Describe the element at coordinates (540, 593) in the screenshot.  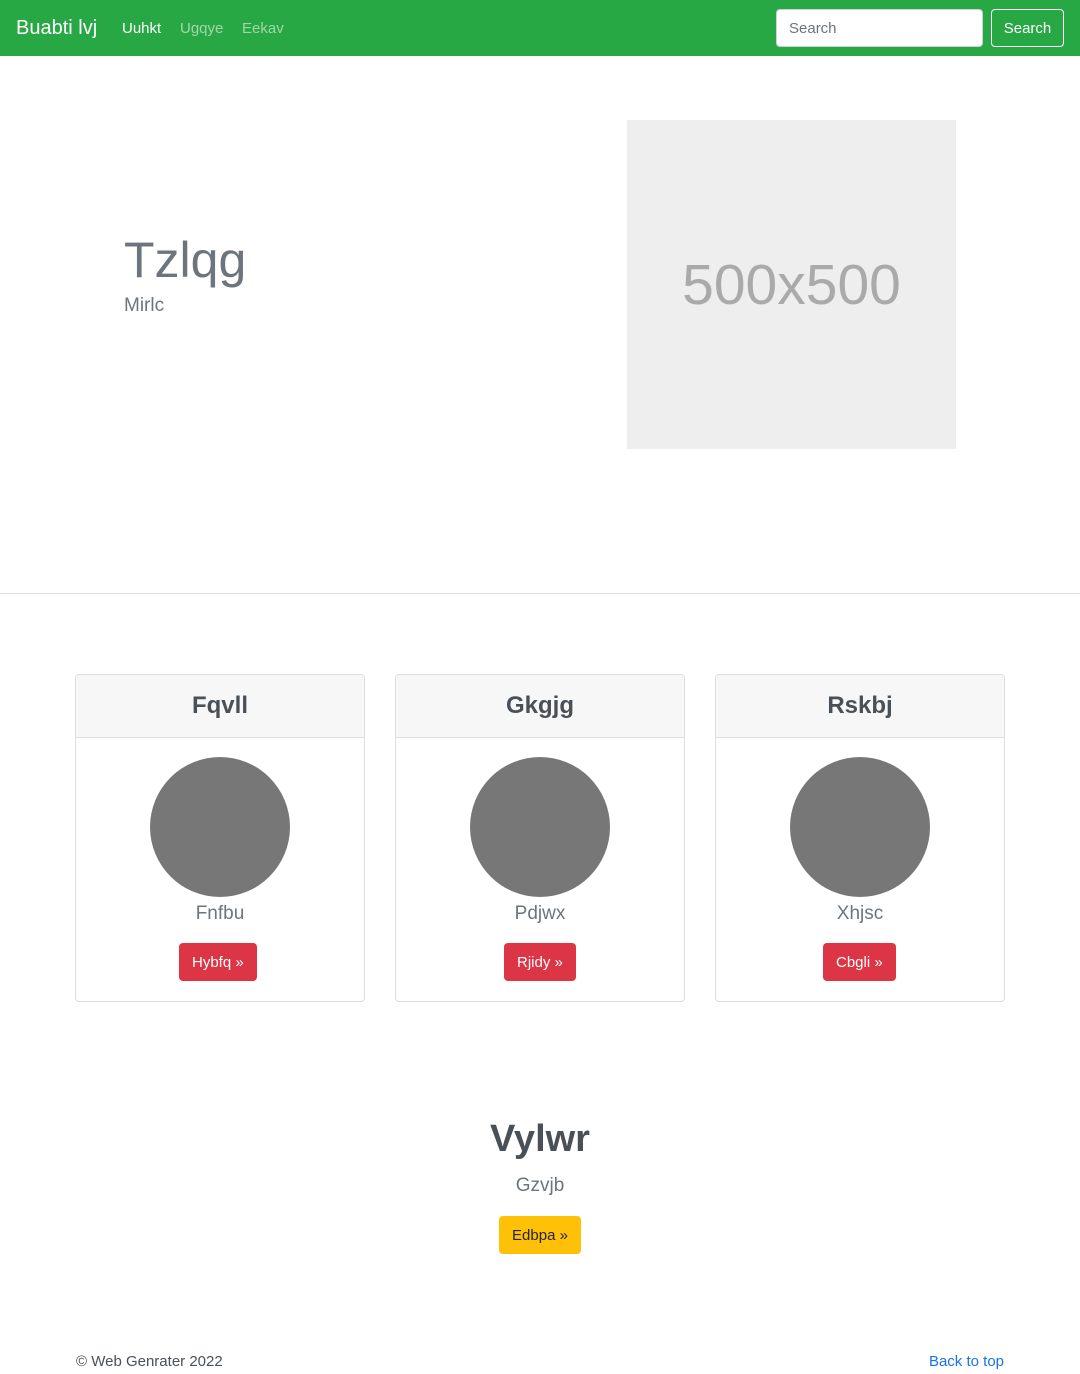
I see `section-divider` at that location.